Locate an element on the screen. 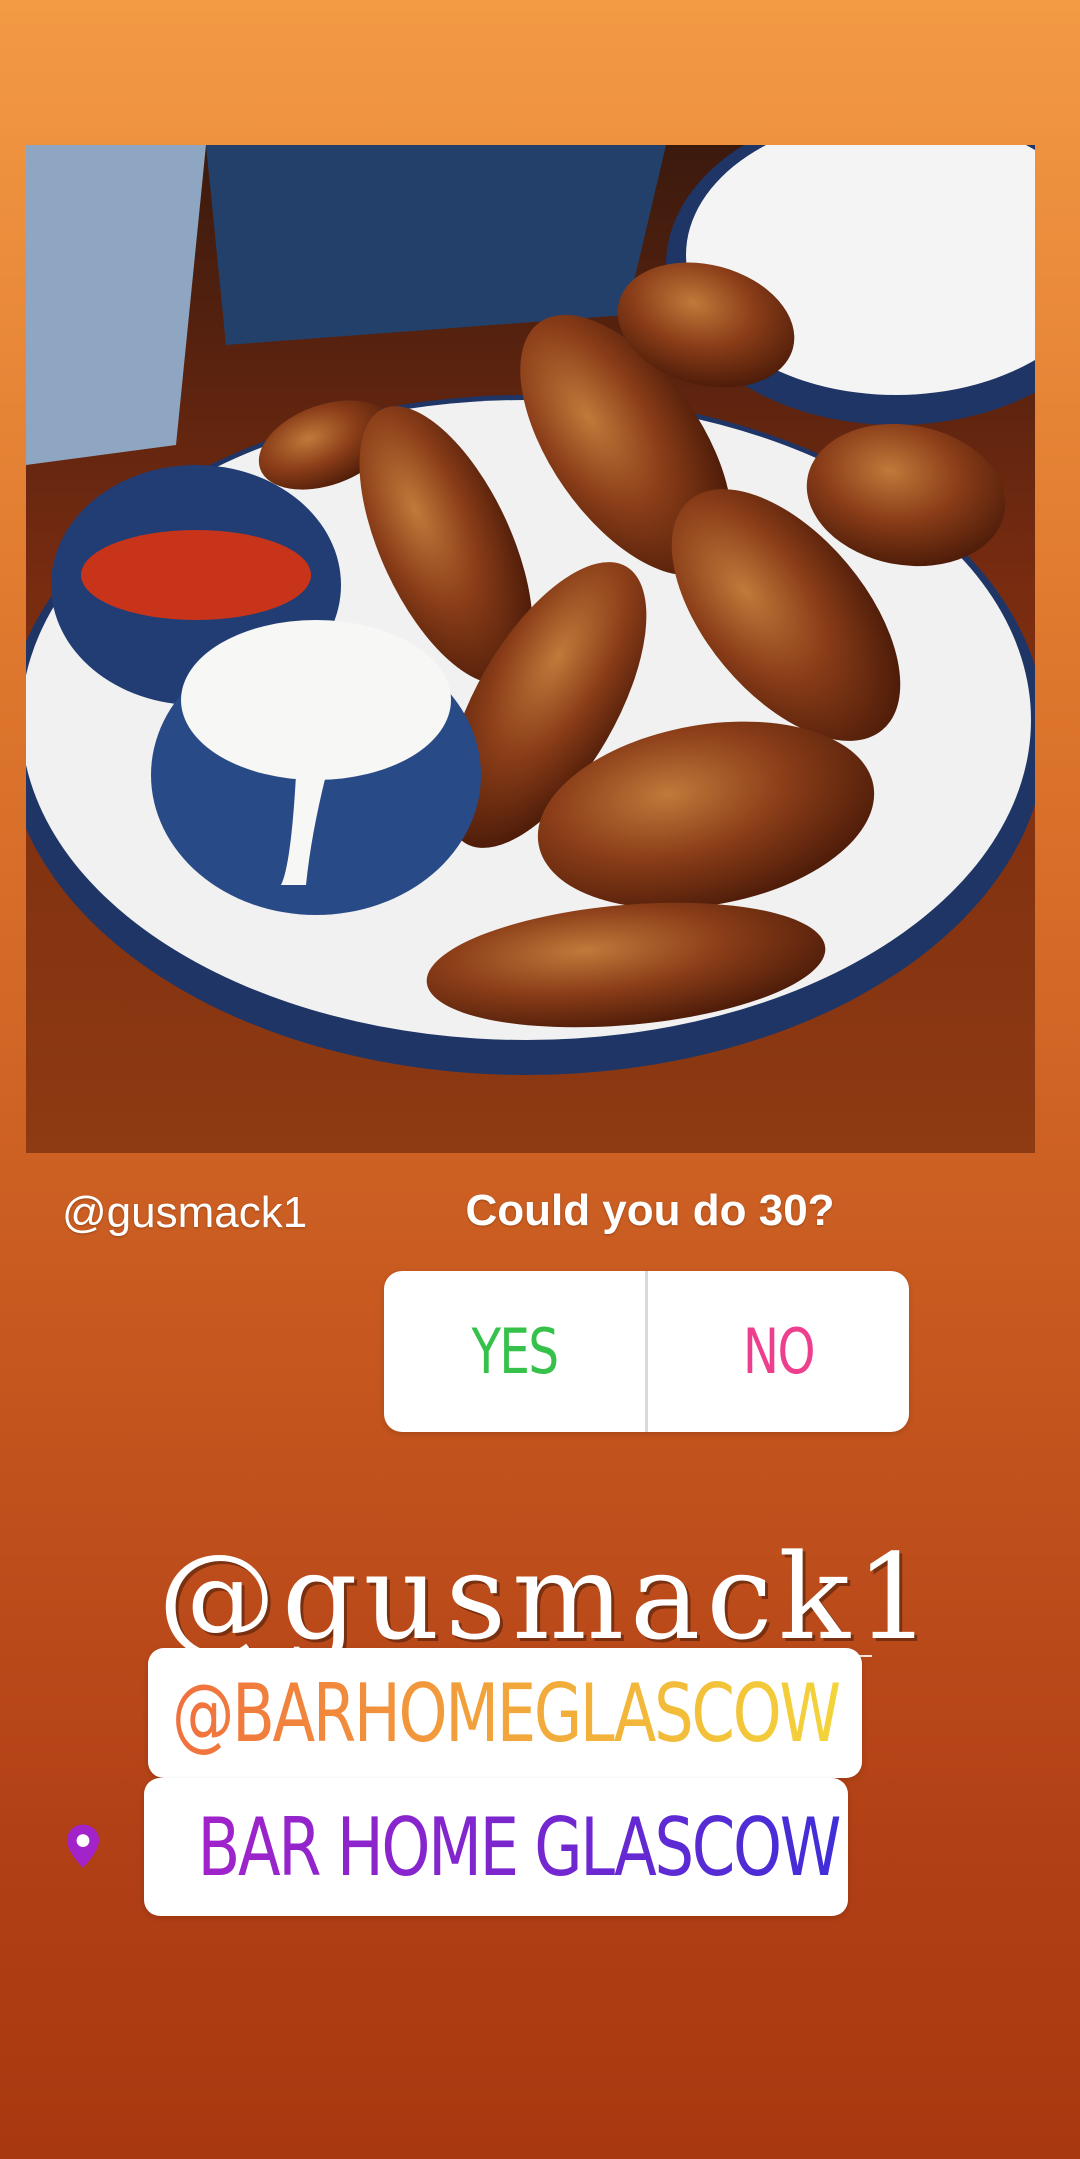 The height and width of the screenshot is (2159, 1080). poll-question: Could you do 30? is located at coordinates (650, 1210).